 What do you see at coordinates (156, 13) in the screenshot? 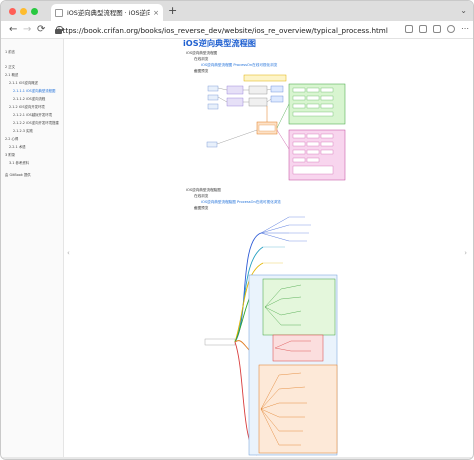
I see `close-tab-icon: ×` at bounding box center [156, 13].